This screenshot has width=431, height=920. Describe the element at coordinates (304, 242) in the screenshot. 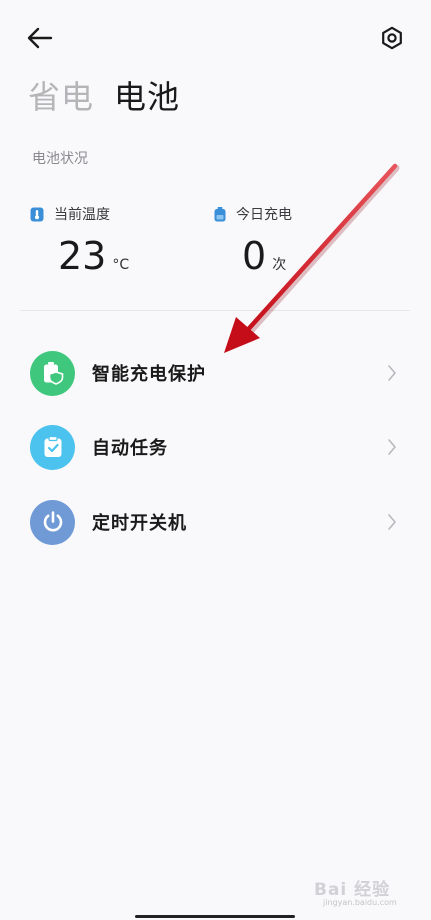

I see `stat-charges-today: 今日充电 0 次` at that location.